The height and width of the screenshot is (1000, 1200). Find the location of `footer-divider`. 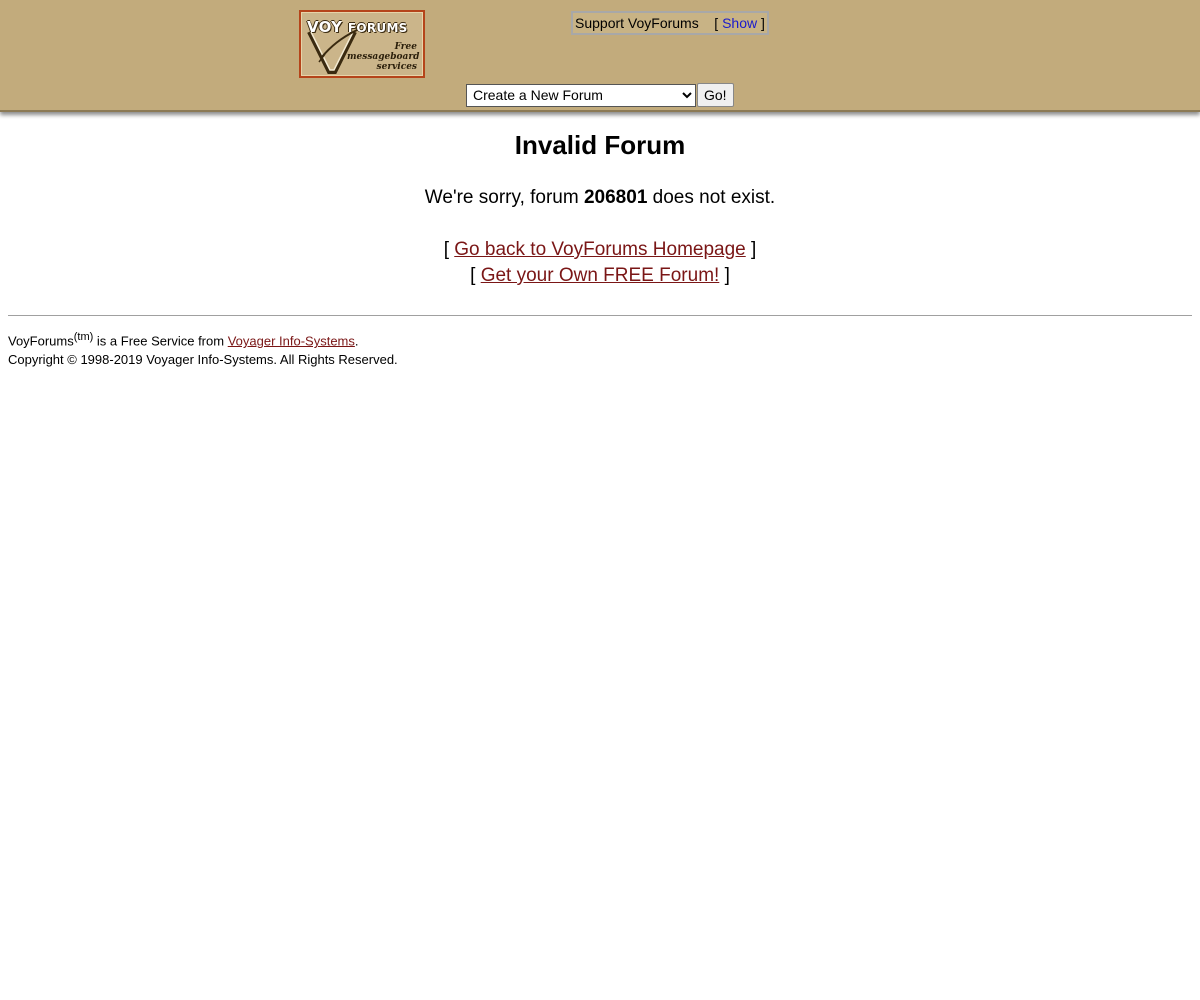

footer-divider is located at coordinates (600, 315).